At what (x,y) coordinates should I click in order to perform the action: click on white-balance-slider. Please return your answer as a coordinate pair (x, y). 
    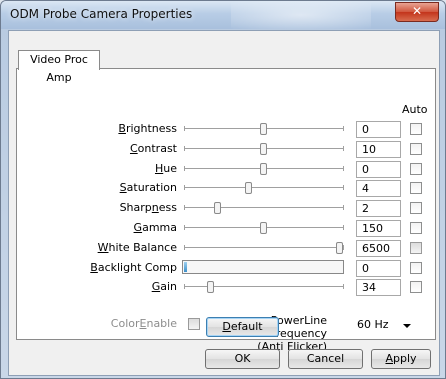
    Looking at the image, I should click on (264, 248).